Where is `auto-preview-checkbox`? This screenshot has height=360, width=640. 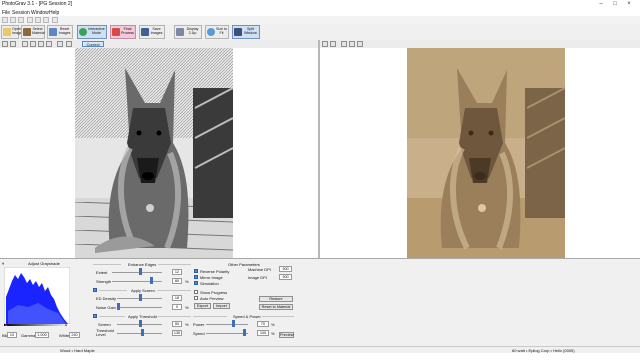
auto-preview-checkbox is located at coordinates (196, 298).